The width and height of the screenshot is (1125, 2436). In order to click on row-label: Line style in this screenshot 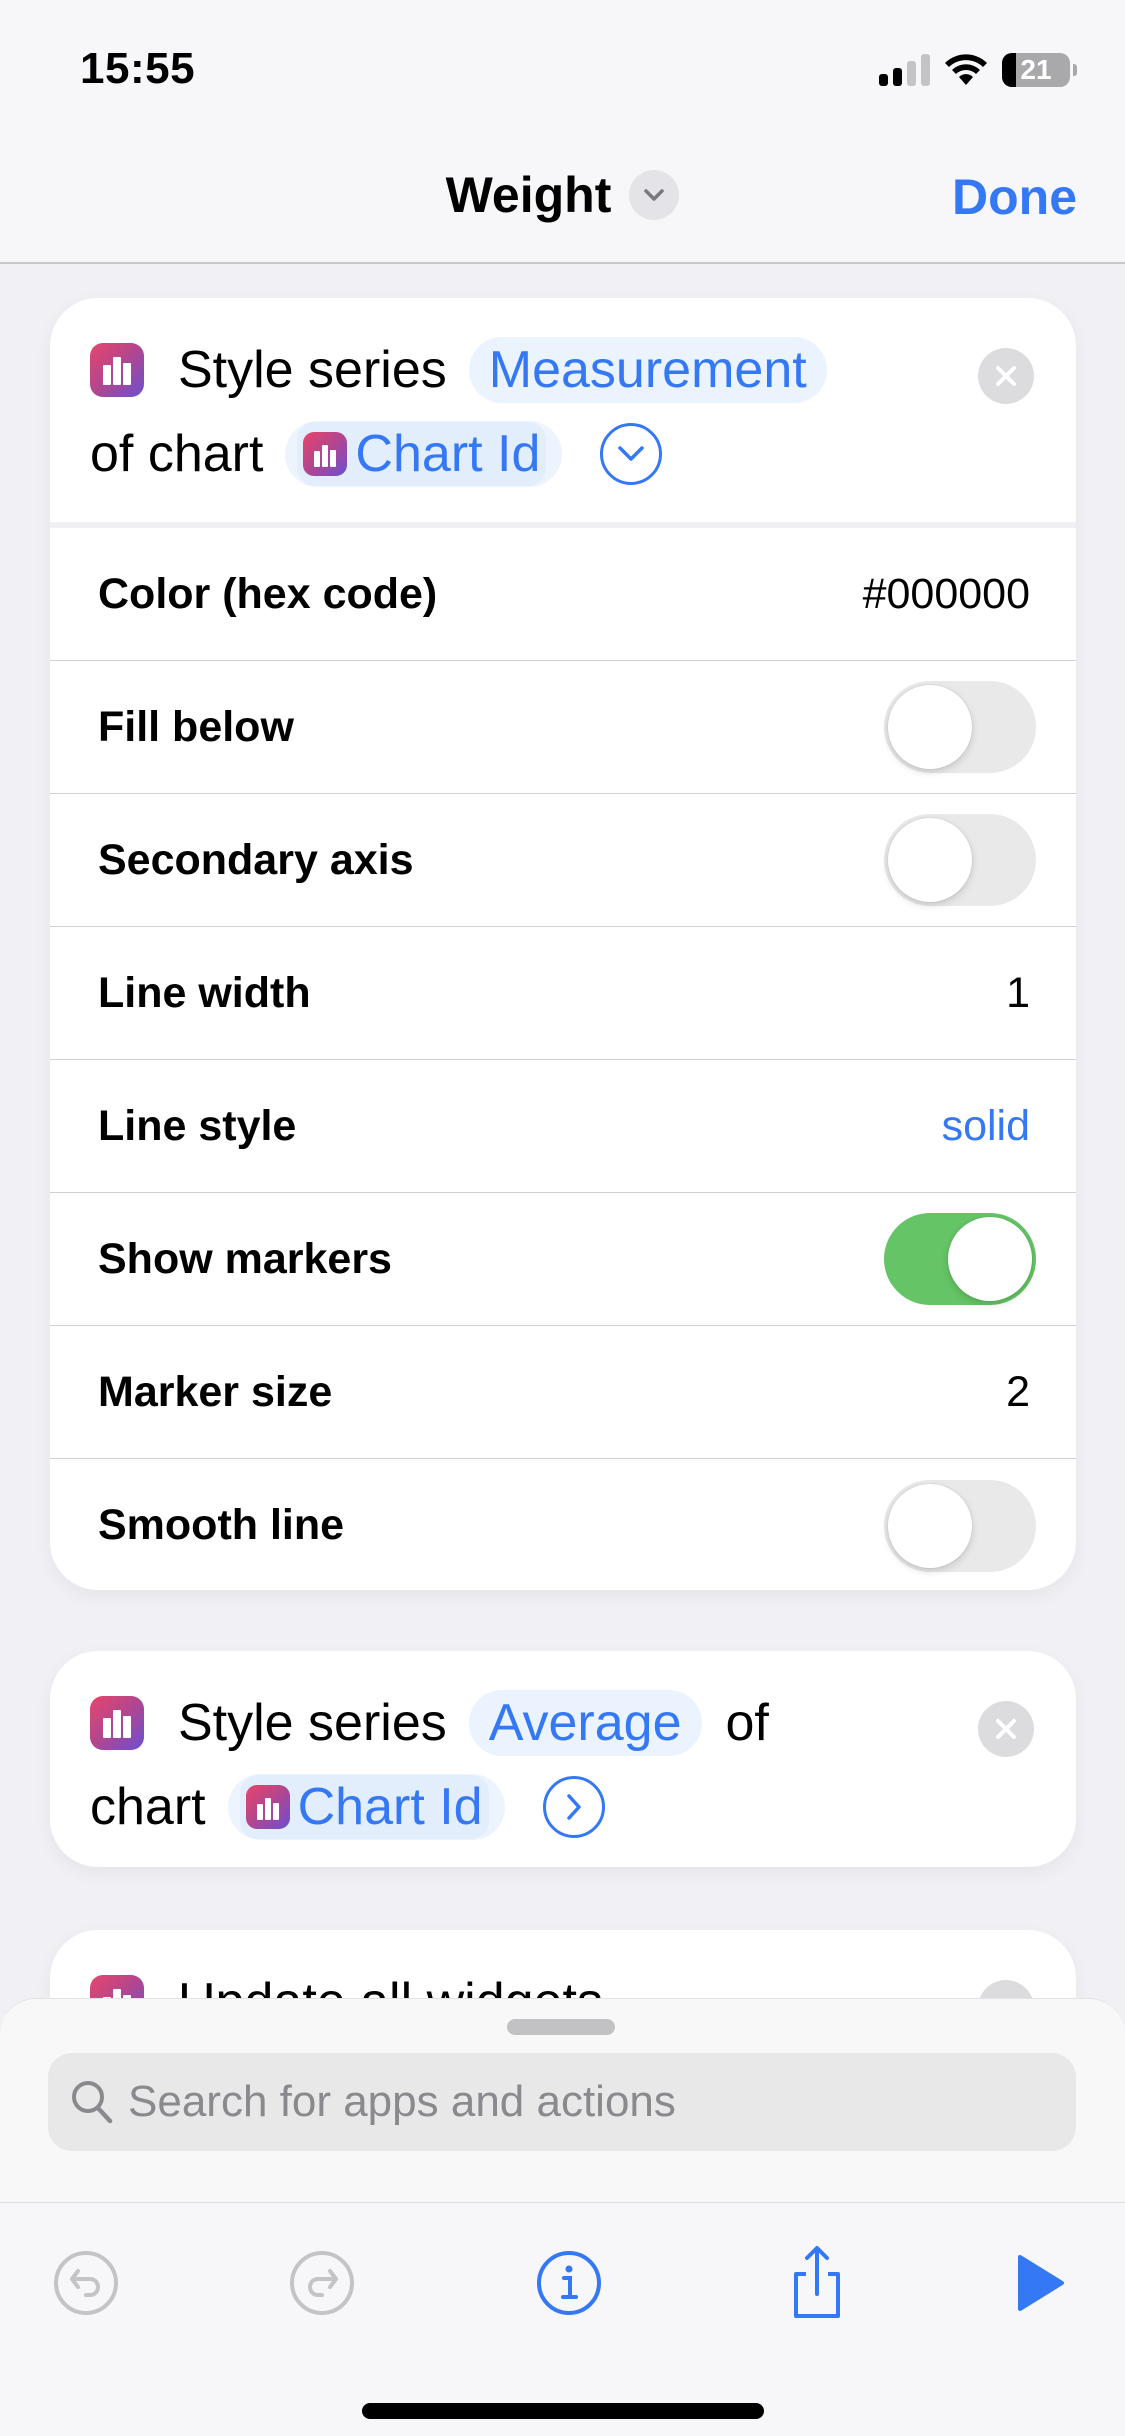, I will do `click(197, 1125)`.